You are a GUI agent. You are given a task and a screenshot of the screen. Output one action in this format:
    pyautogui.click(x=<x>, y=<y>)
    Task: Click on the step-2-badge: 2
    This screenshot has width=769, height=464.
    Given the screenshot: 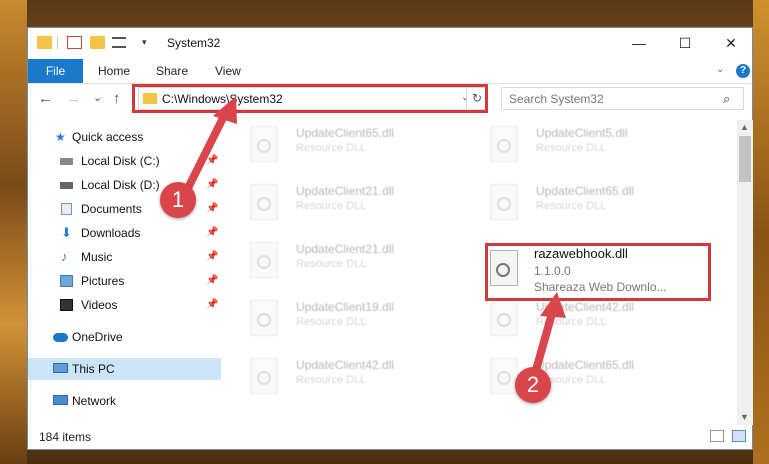 What is the action you would take?
    pyautogui.click(x=533, y=385)
    